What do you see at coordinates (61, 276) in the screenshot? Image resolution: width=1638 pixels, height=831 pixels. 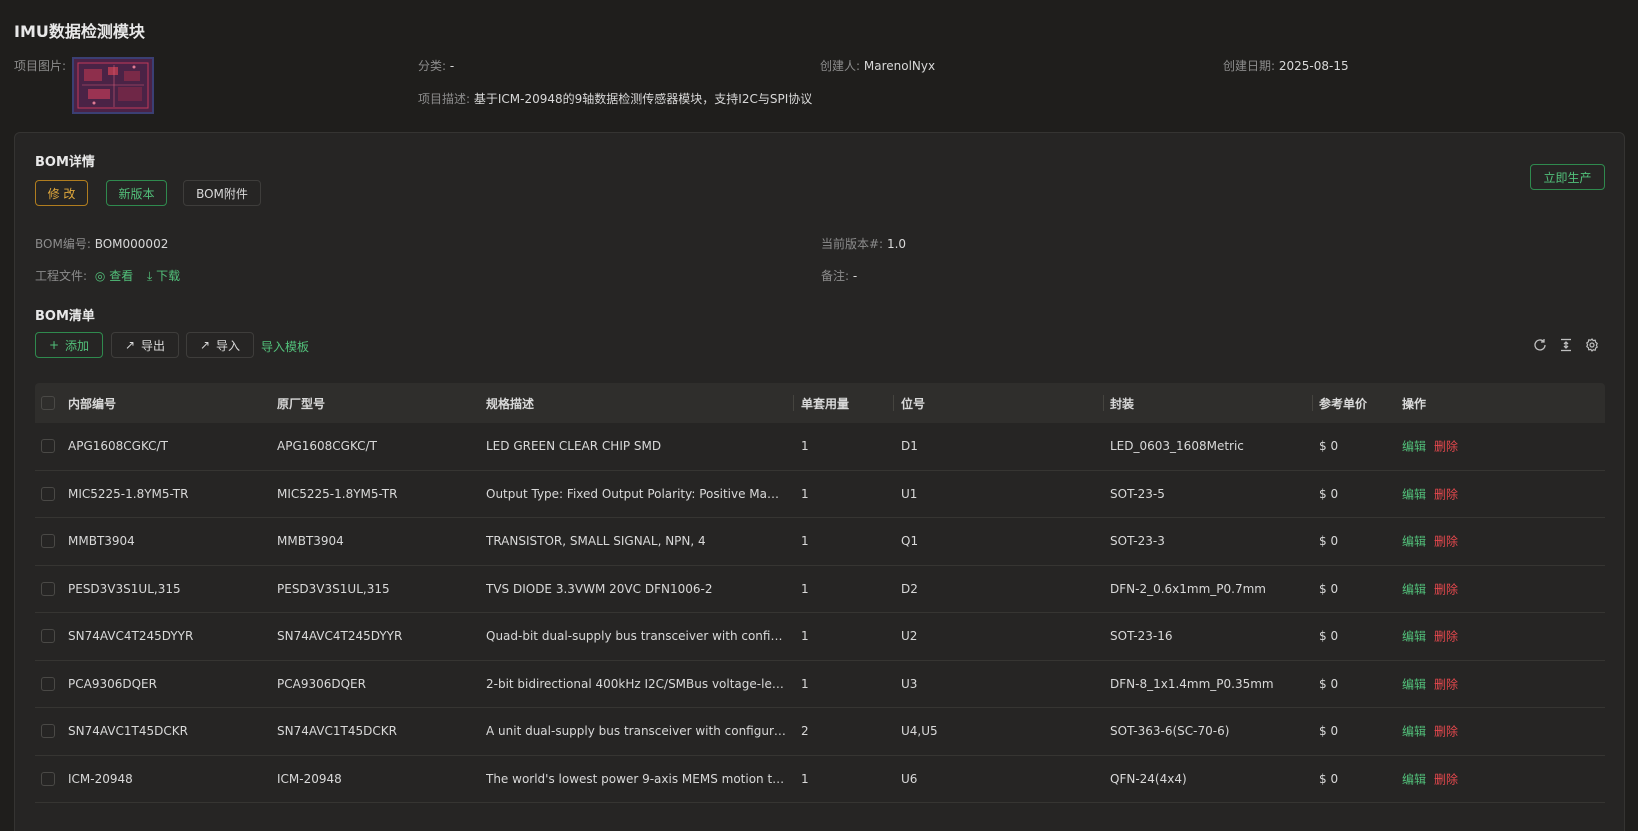 I see `project-files-label: 工程文件:` at bounding box center [61, 276].